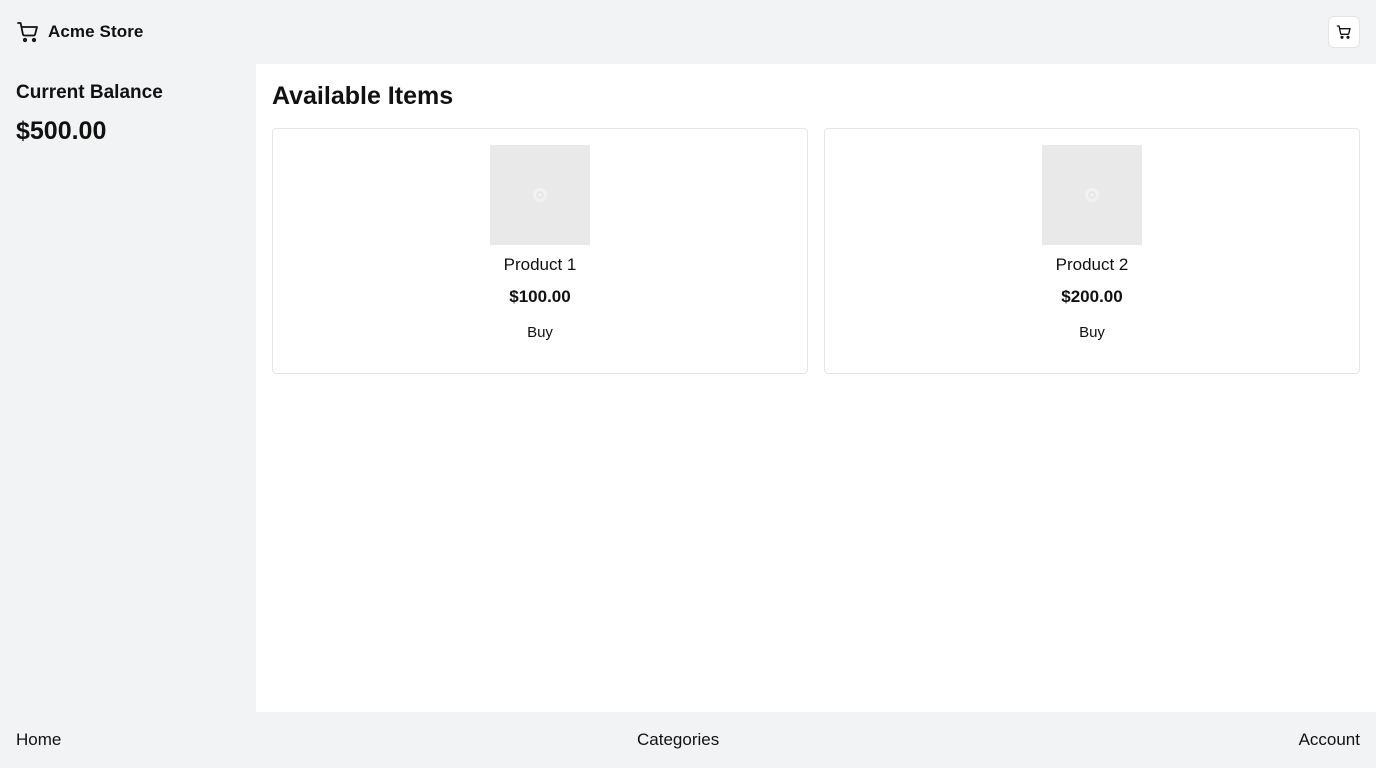  I want to click on product-name: Product 2, so click(1092, 264).